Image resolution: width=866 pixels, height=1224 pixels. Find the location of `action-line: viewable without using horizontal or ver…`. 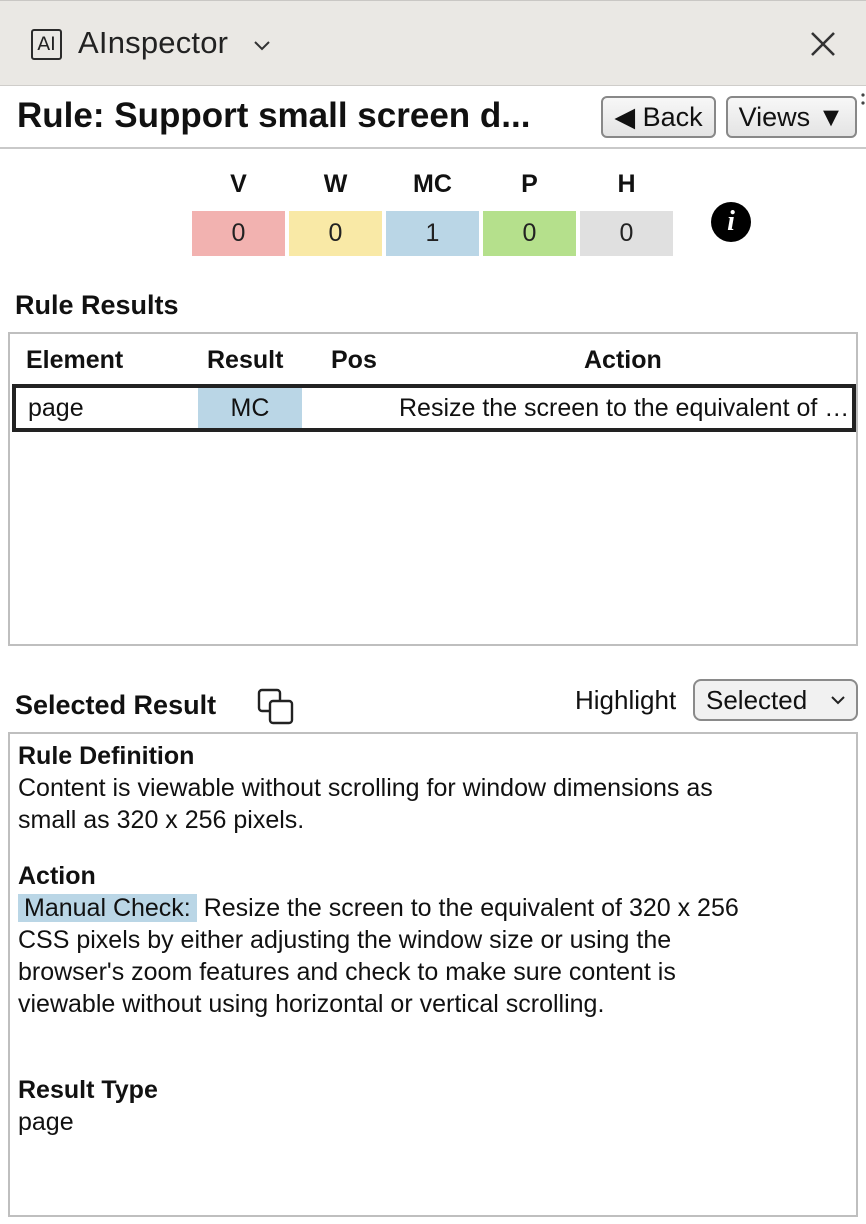

action-line: viewable without using horizontal or ver… is located at coordinates (311, 1004).